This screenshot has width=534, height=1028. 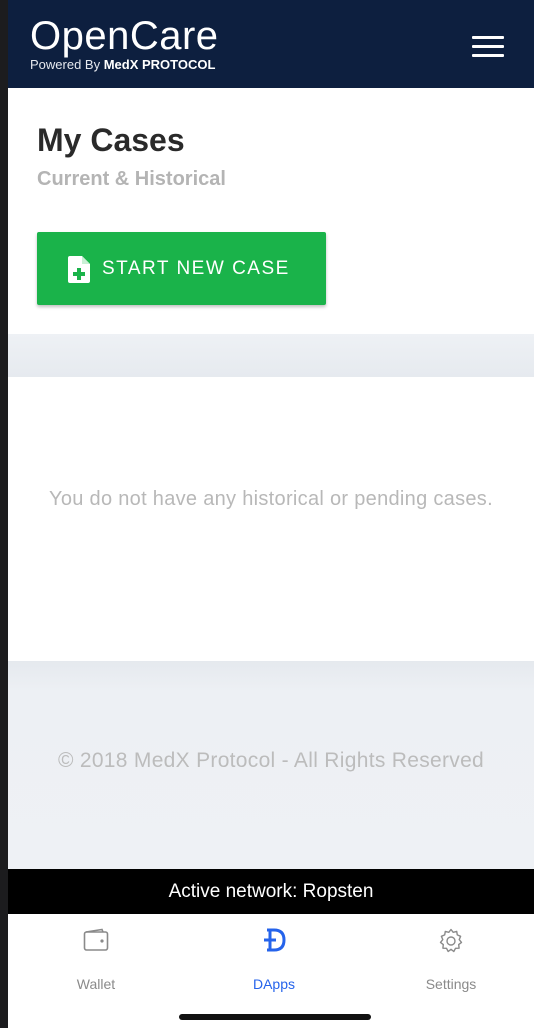 What do you see at coordinates (451, 984) in the screenshot?
I see `tab-settings-label: Settings` at bounding box center [451, 984].